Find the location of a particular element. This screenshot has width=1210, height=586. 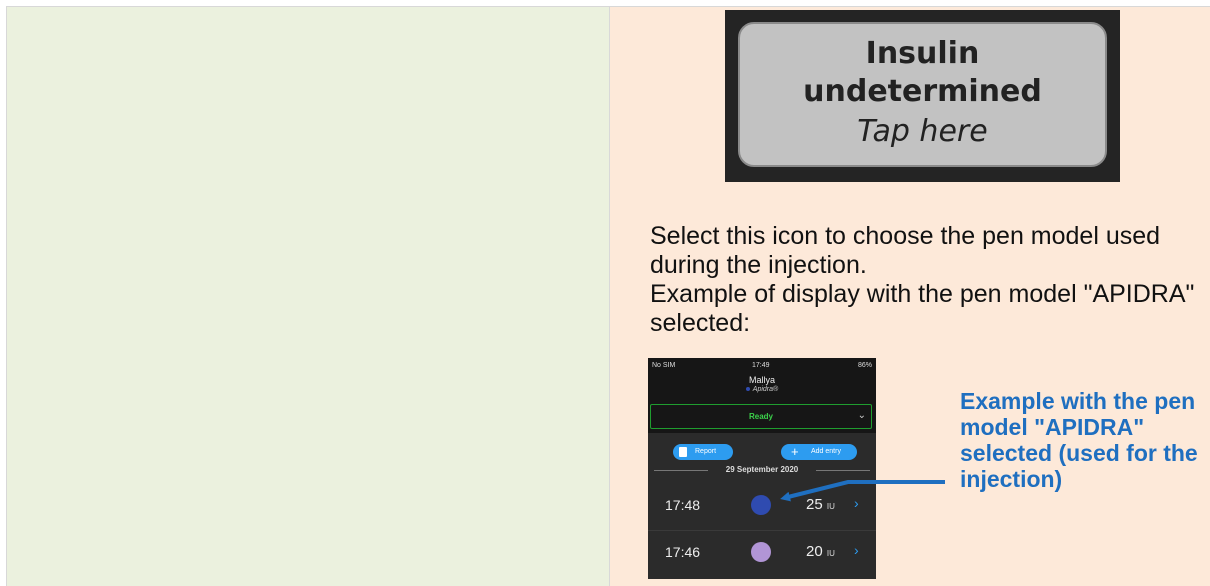

pen-model-name: Apidra® is located at coordinates (765, 389).